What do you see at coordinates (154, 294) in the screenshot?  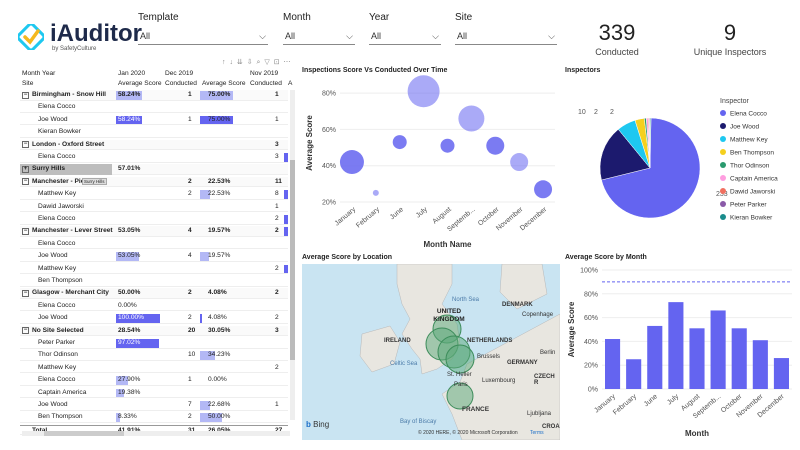 I see `group-row: − Glasgow - Merchant City 50.00% 2 4.08% 2` at bounding box center [154, 294].